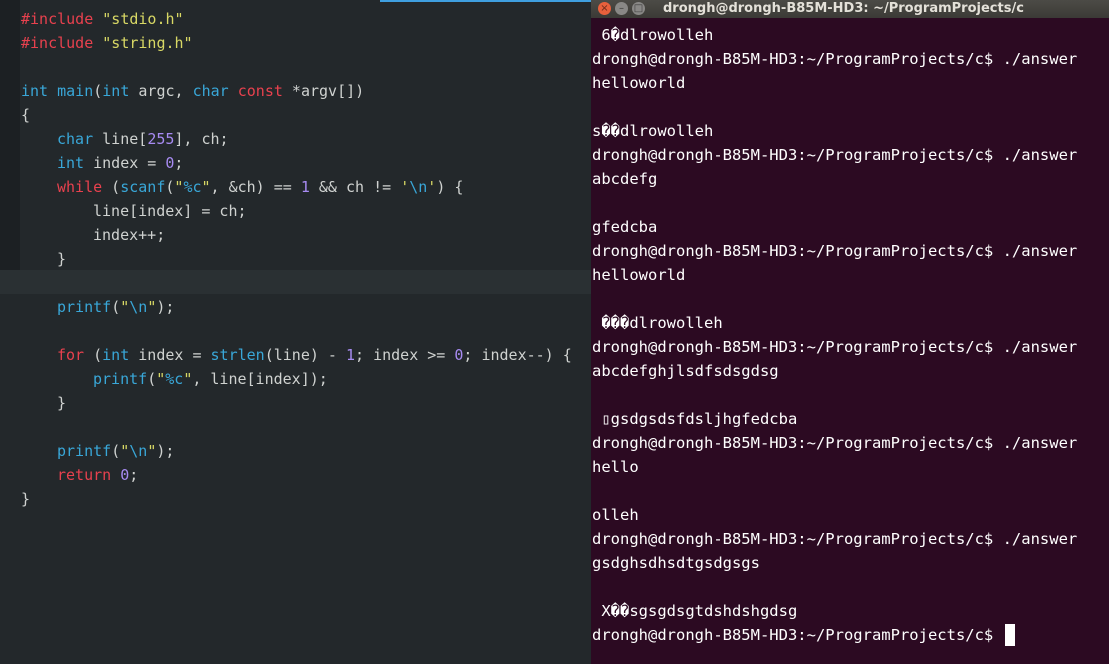  What do you see at coordinates (625, 179) in the screenshot?
I see `terminal-line: abcdefg` at bounding box center [625, 179].